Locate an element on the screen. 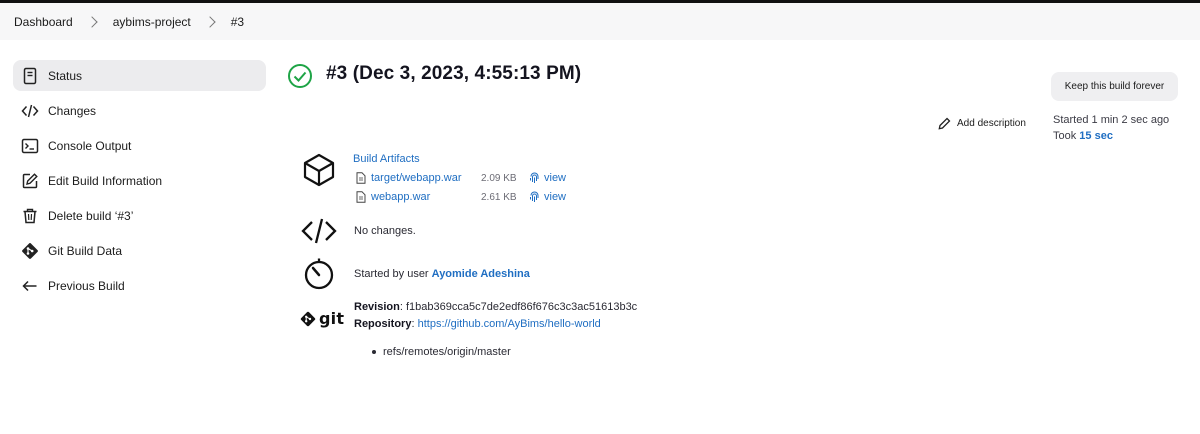 The height and width of the screenshot is (434, 1200). build-duration: Took 15 sec is located at coordinates (1083, 136).